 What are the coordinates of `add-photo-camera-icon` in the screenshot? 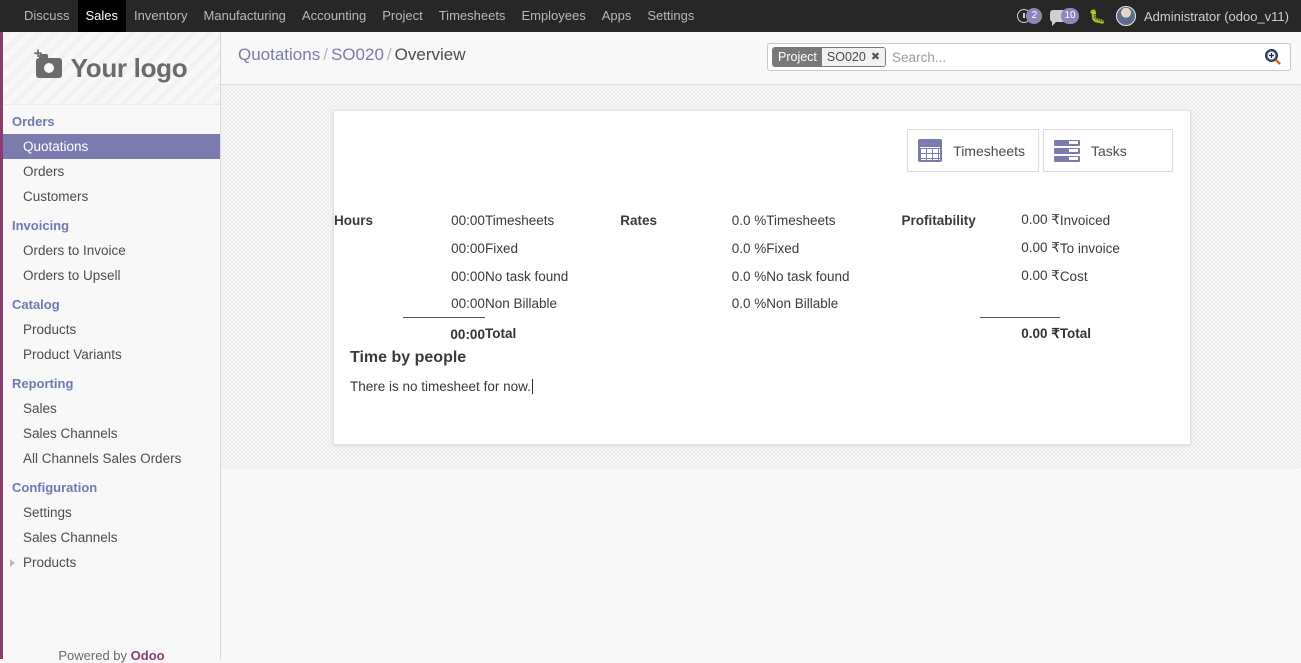 It's located at (48, 62).